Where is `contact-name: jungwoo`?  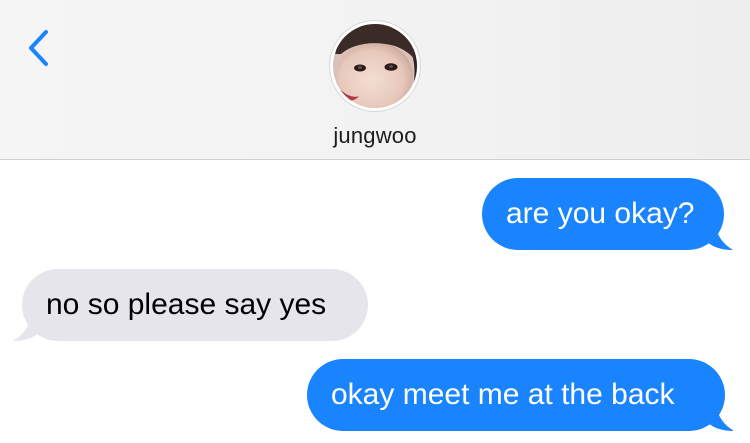 contact-name: jungwoo is located at coordinates (375, 136).